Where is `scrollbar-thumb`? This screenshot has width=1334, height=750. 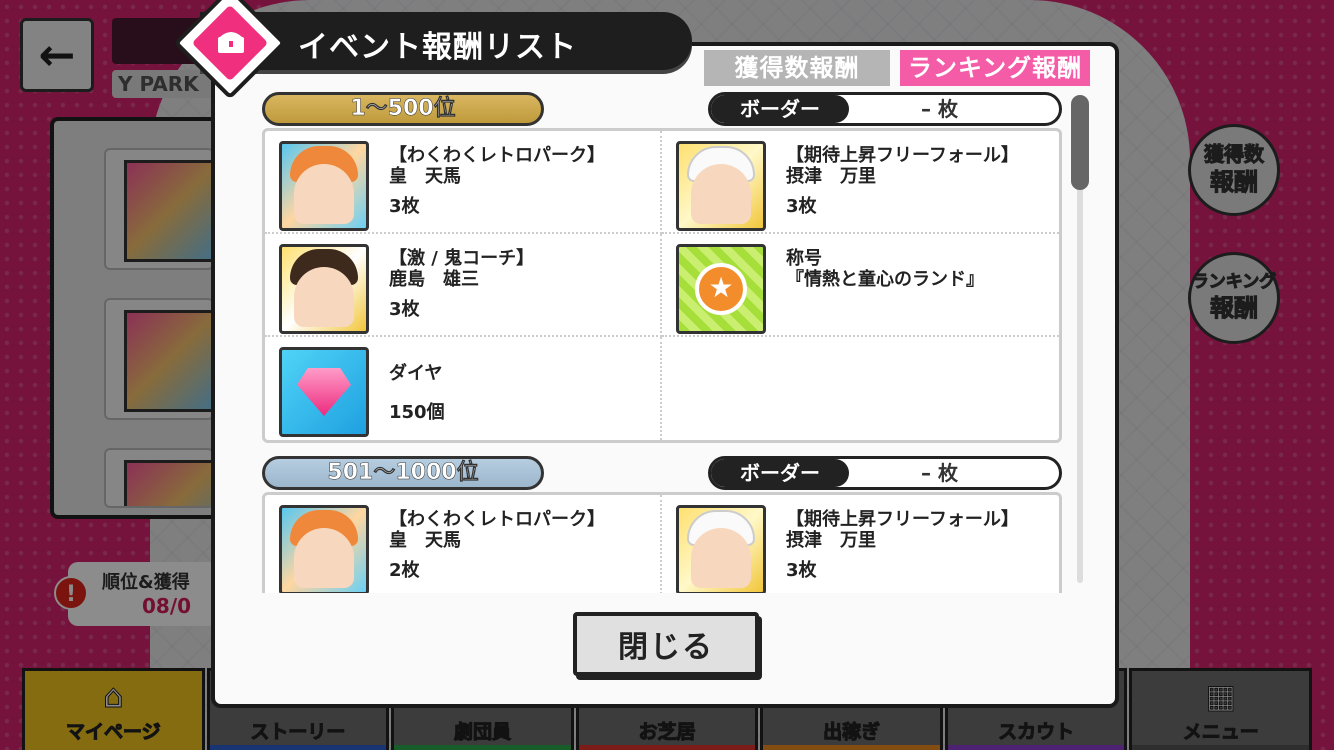 scrollbar-thumb is located at coordinates (1080, 142).